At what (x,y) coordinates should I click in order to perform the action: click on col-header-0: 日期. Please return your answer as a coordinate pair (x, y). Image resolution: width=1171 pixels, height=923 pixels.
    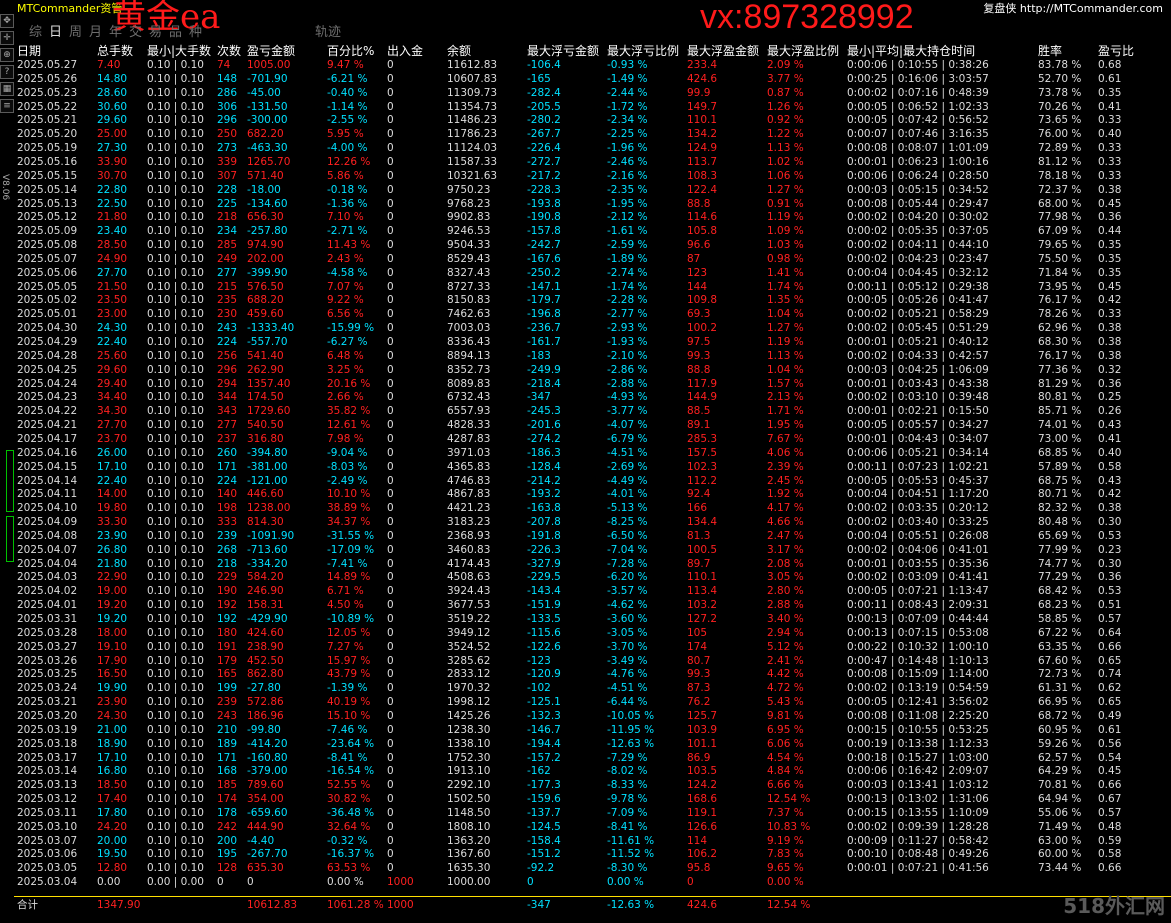
    Looking at the image, I should click on (29, 50).